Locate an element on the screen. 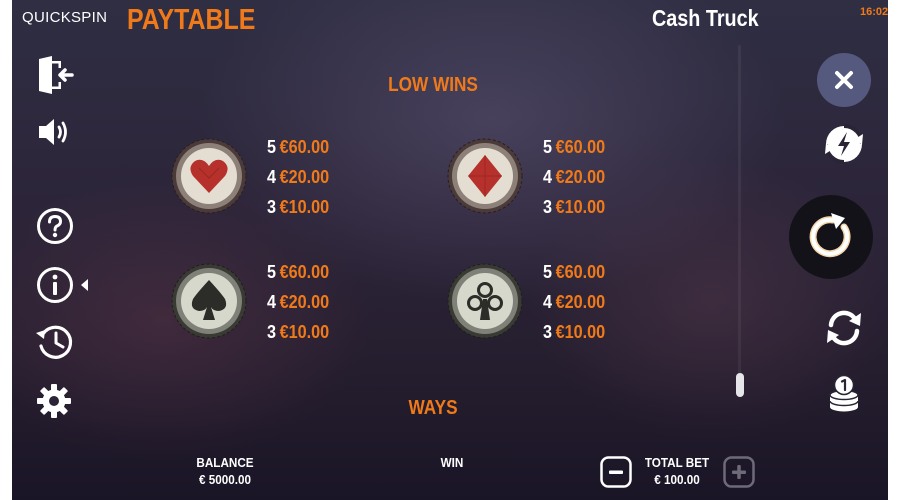  sound-button is located at coordinates (54, 132).